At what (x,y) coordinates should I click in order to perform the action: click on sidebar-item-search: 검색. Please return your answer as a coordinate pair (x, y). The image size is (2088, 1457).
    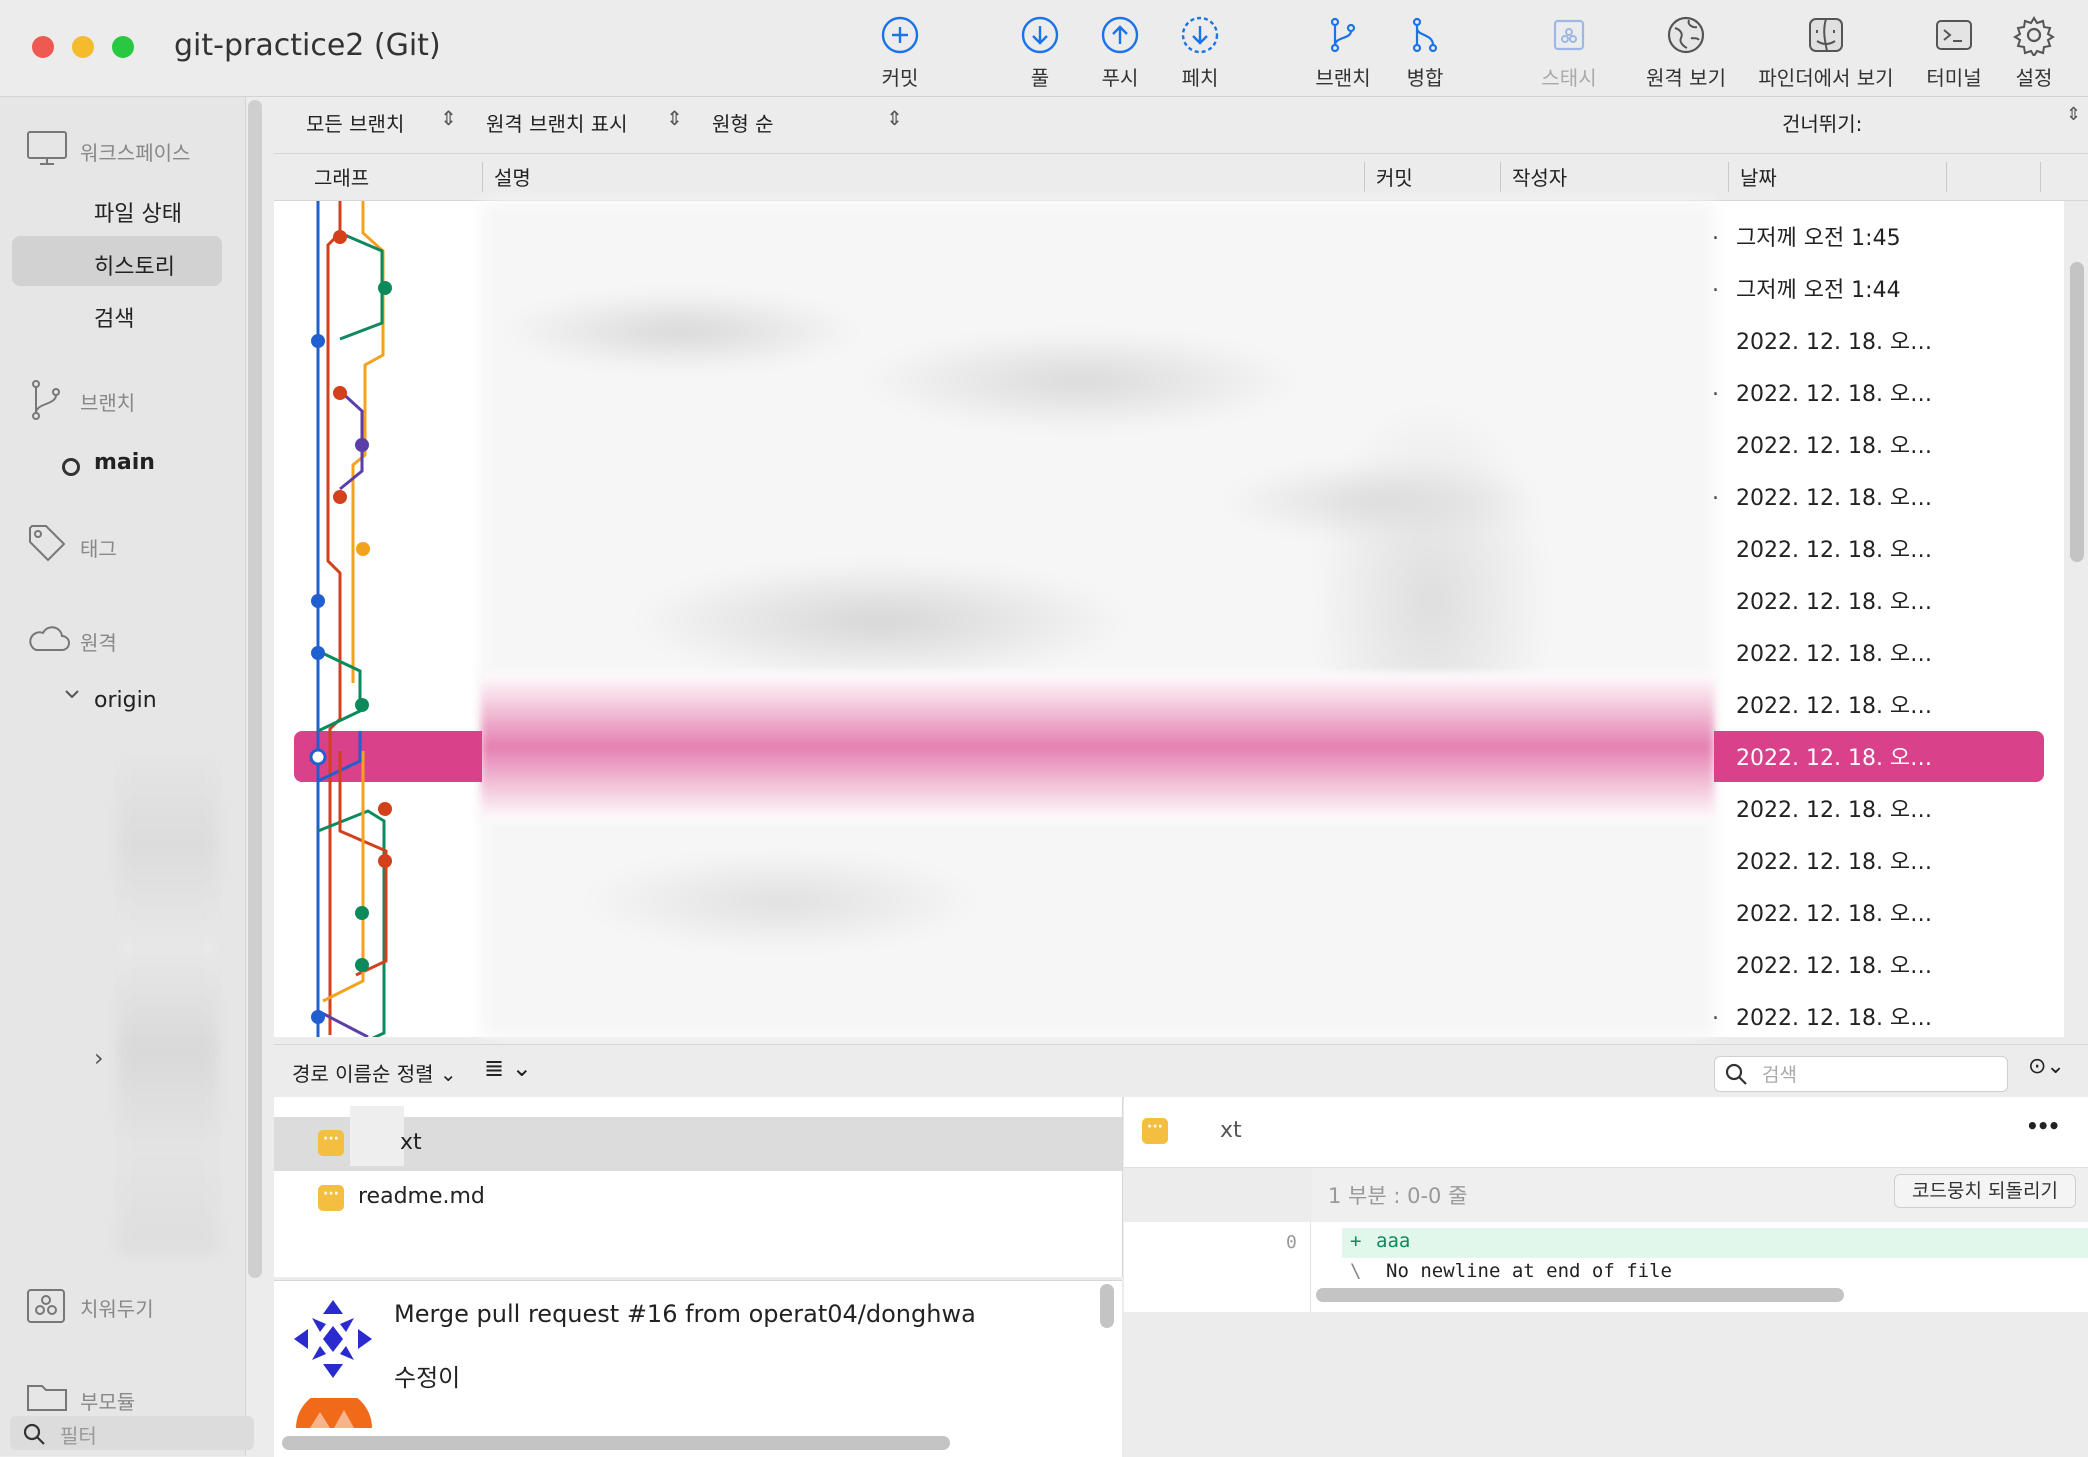
    Looking at the image, I should click on (114, 317).